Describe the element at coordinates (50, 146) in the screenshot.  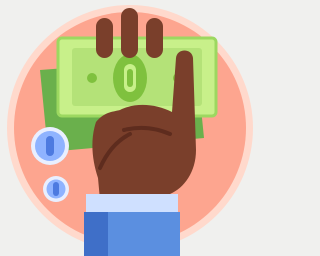
I see `coin-large-icon` at that location.